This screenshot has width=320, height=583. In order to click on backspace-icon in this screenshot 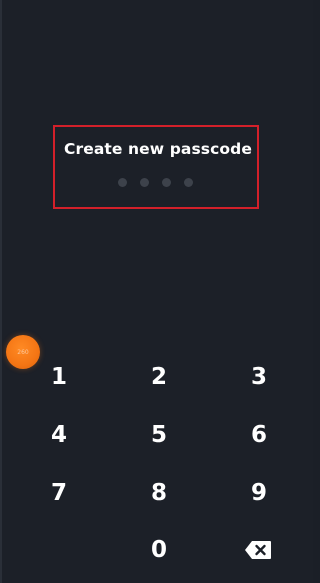, I will do `click(258, 550)`.